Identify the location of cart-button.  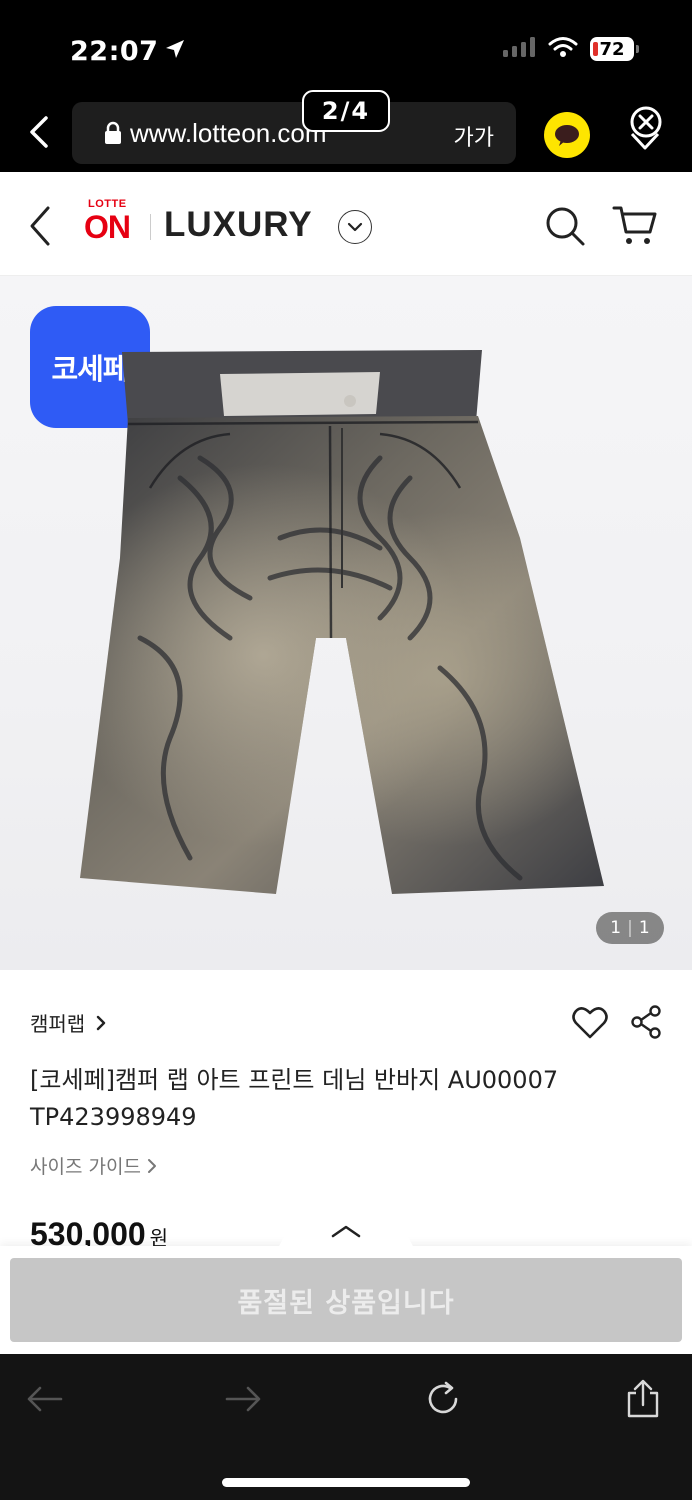
(635, 228).